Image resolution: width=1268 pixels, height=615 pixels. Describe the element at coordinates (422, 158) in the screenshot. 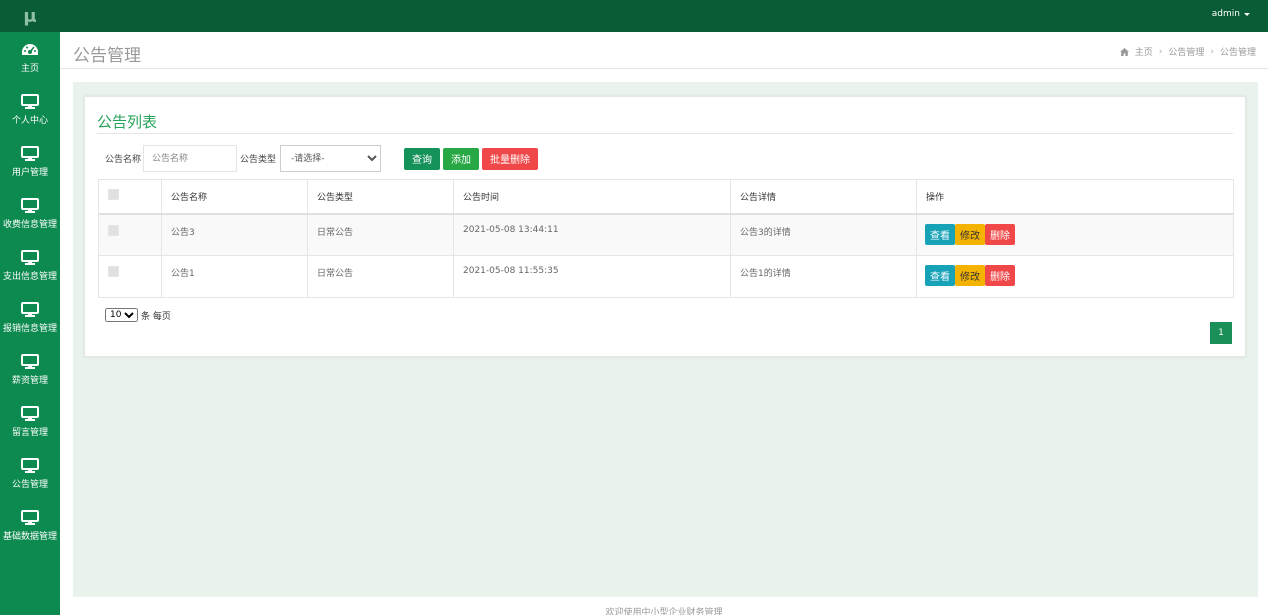

I see `query-button: 查询` at that location.